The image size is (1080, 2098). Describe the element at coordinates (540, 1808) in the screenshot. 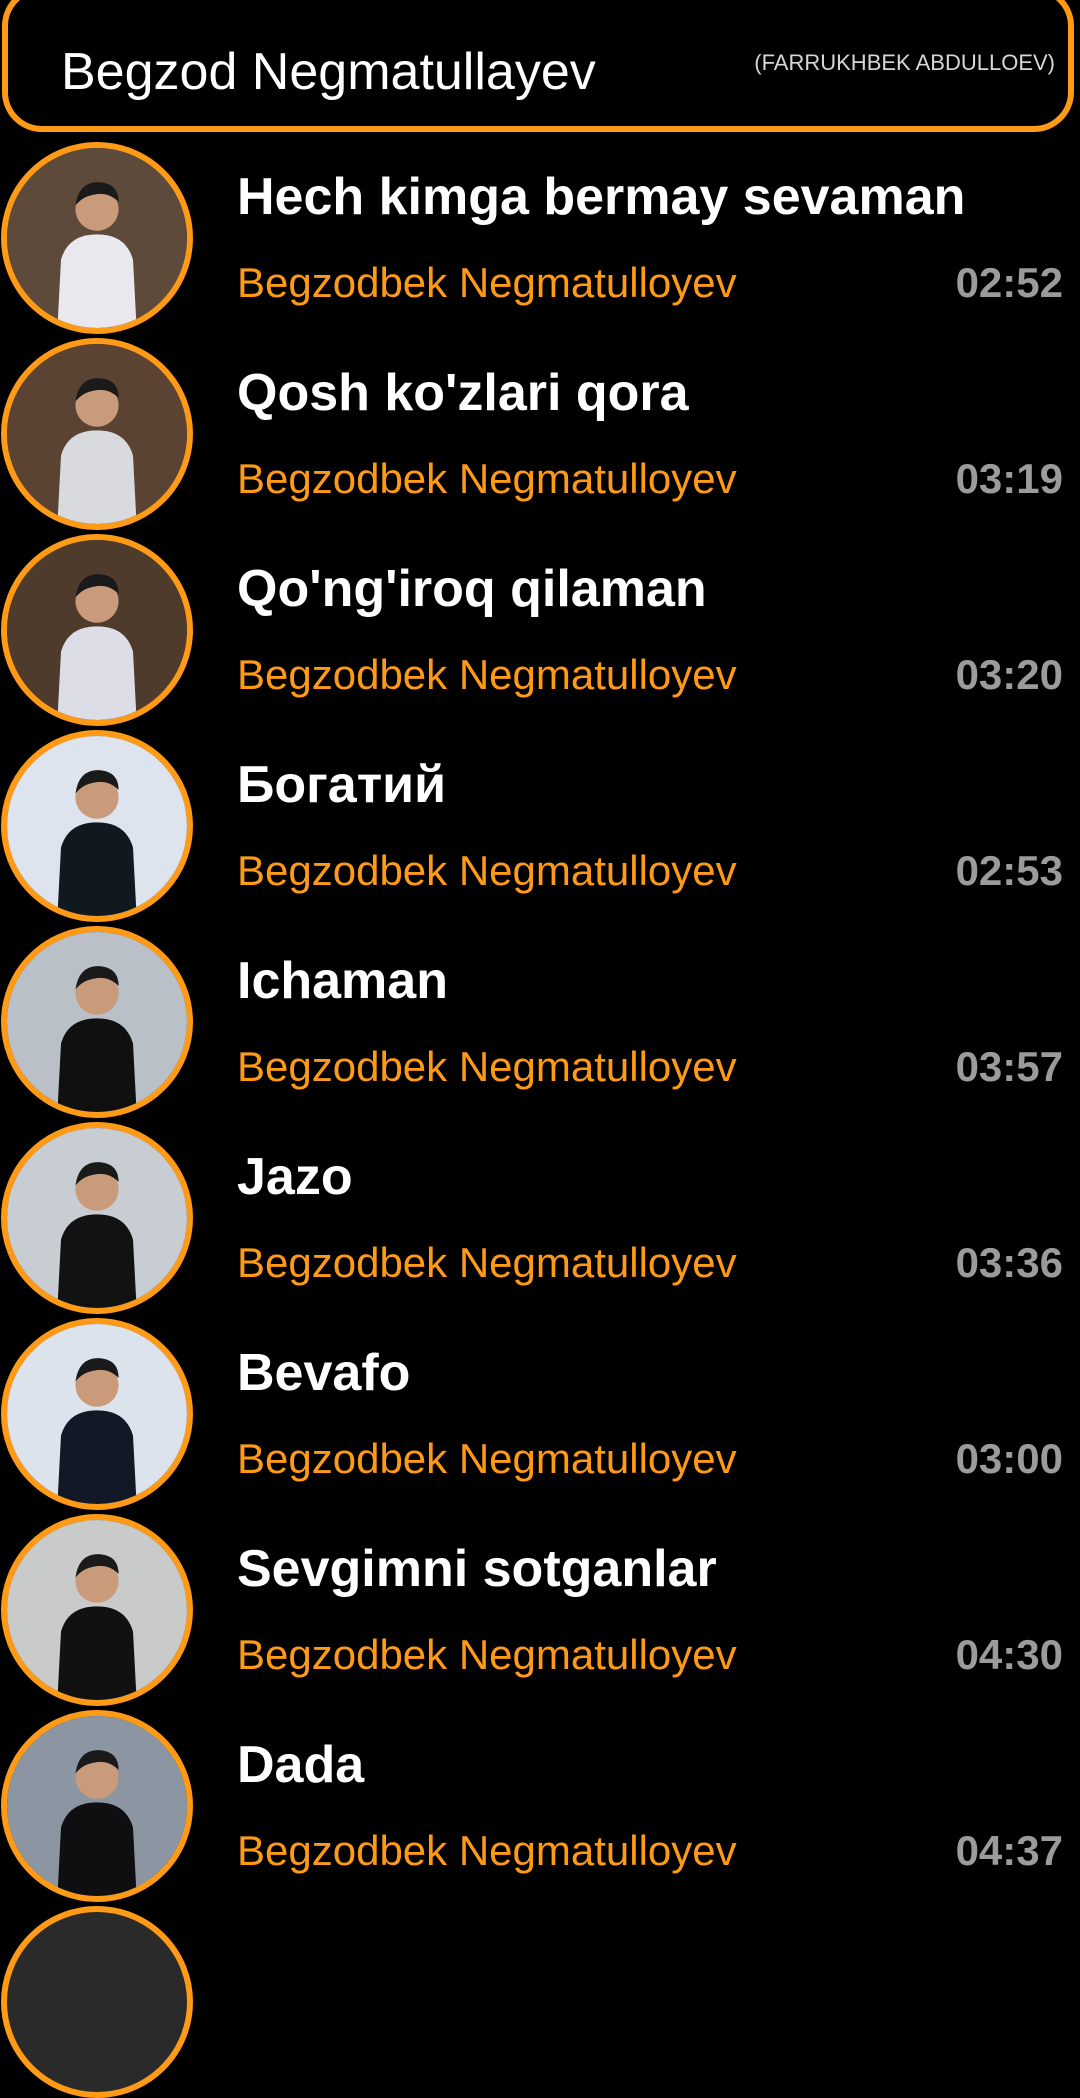

I see `track-row: Dada Begzodbek Negmatulloyev 04:37` at that location.